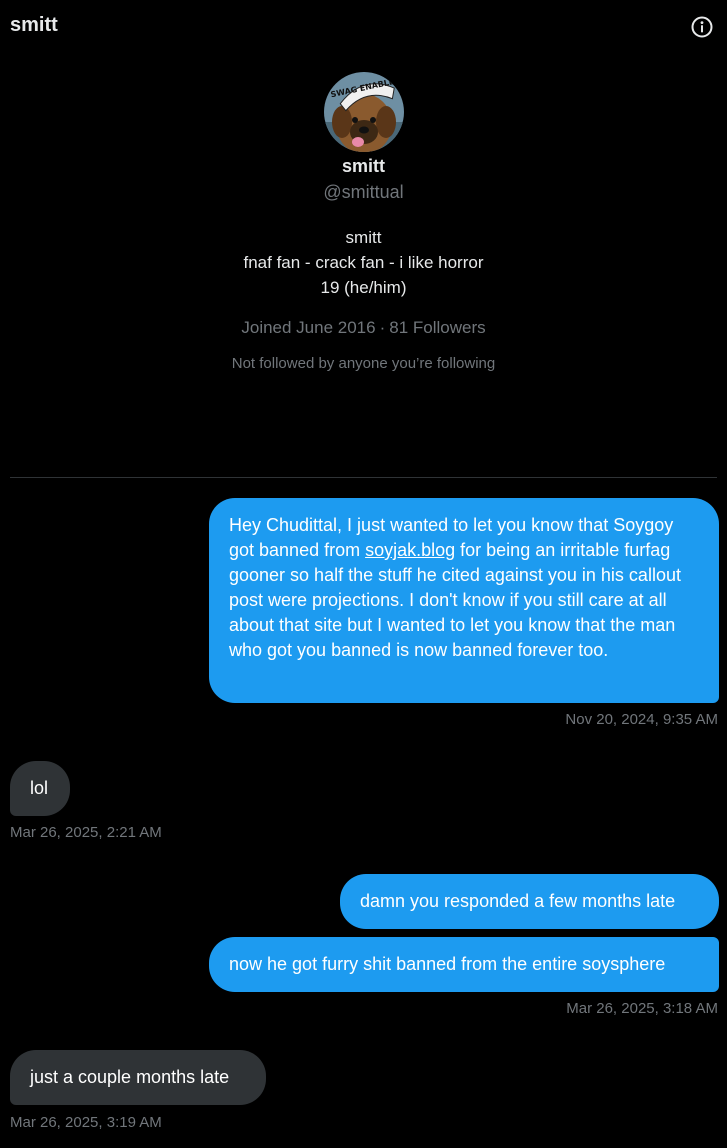 The width and height of the screenshot is (727, 1148). Describe the element at coordinates (363, 166) in the screenshot. I see `profile-name: smitt` at that location.